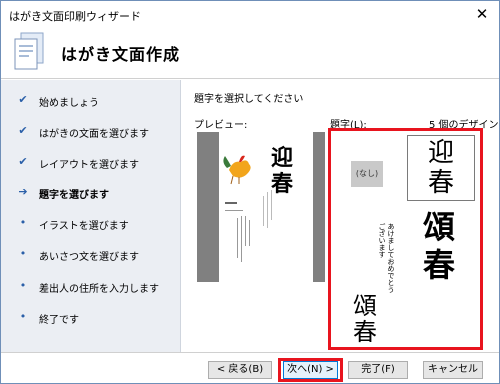  I want to click on design-option-none: (なし), so click(367, 174).